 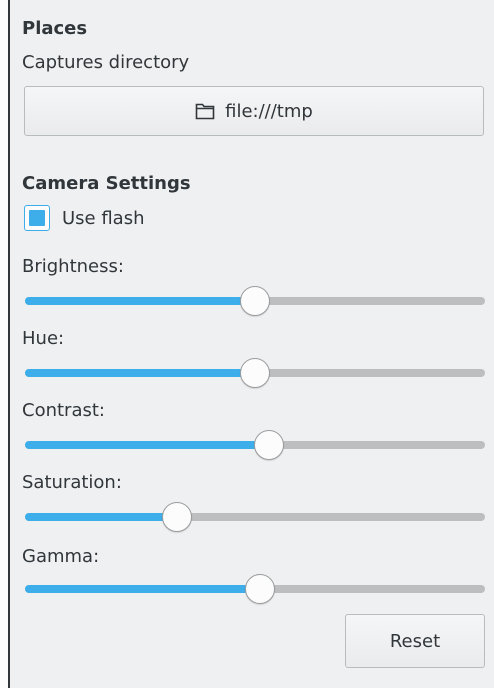 I want to click on use-flash-checkbox, so click(x=37, y=218).